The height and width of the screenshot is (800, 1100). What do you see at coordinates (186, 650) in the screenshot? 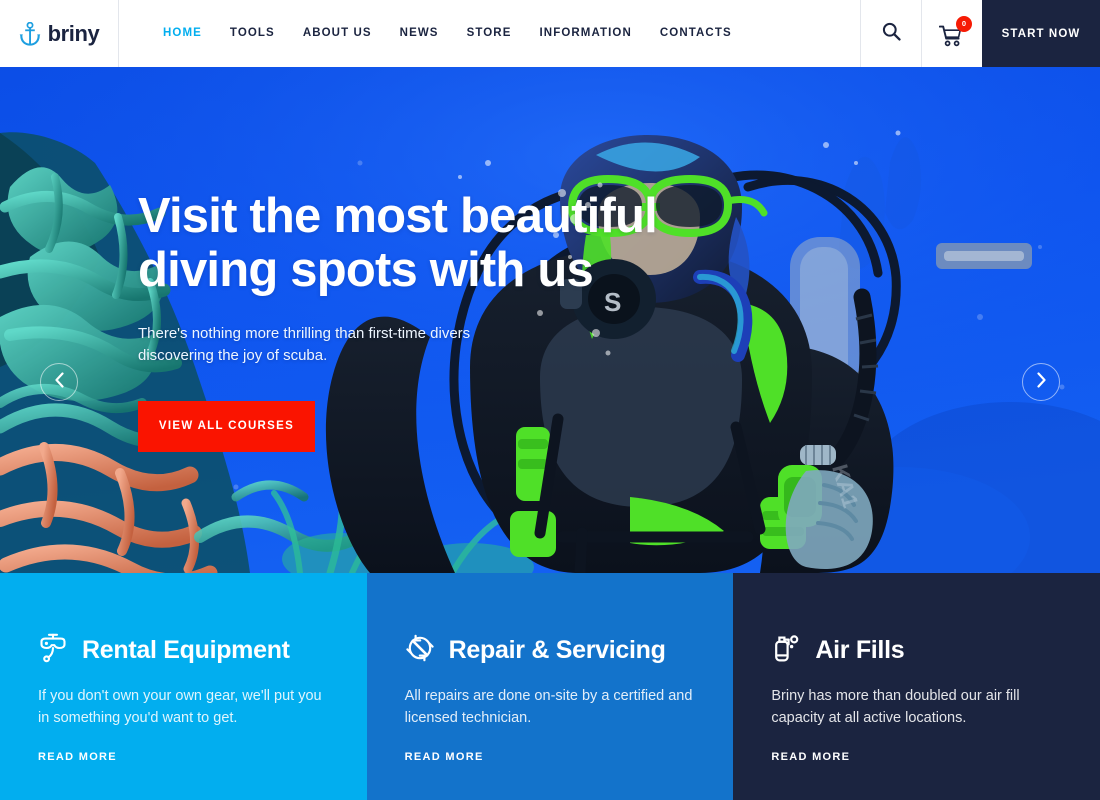
I see `feature-card-title: Rental Equipment` at bounding box center [186, 650].